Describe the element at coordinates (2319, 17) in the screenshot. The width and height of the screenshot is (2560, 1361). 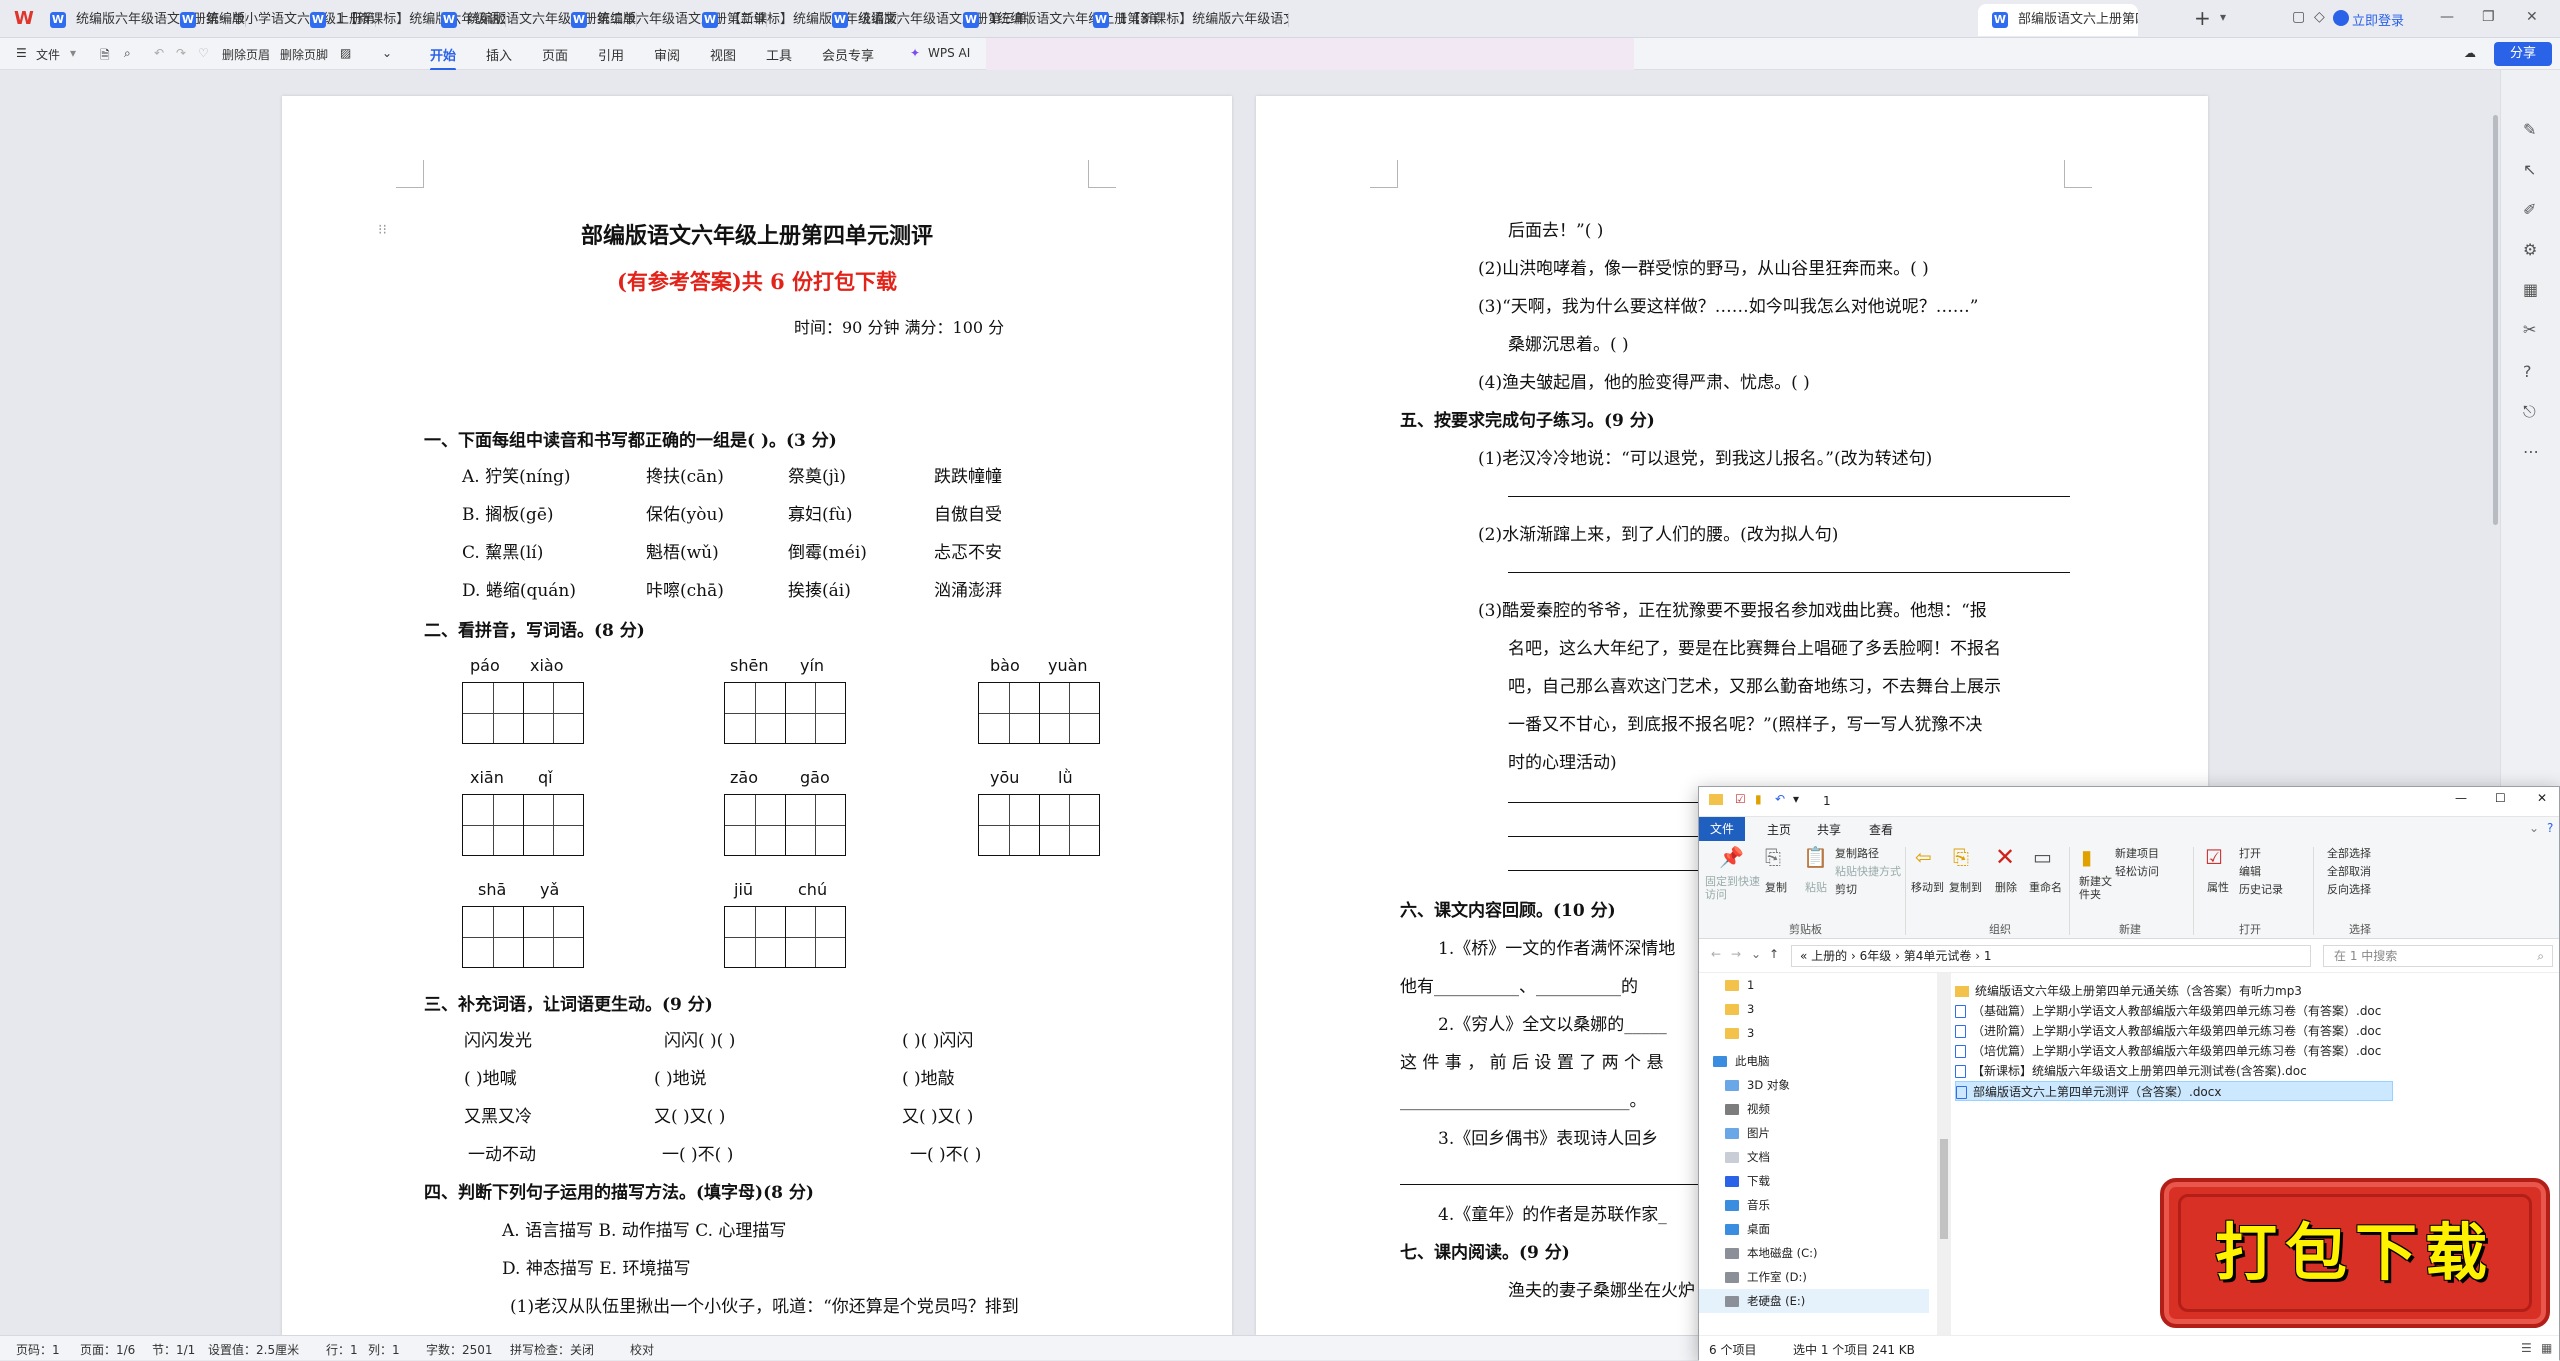
I see `cube-icon: ◇` at that location.